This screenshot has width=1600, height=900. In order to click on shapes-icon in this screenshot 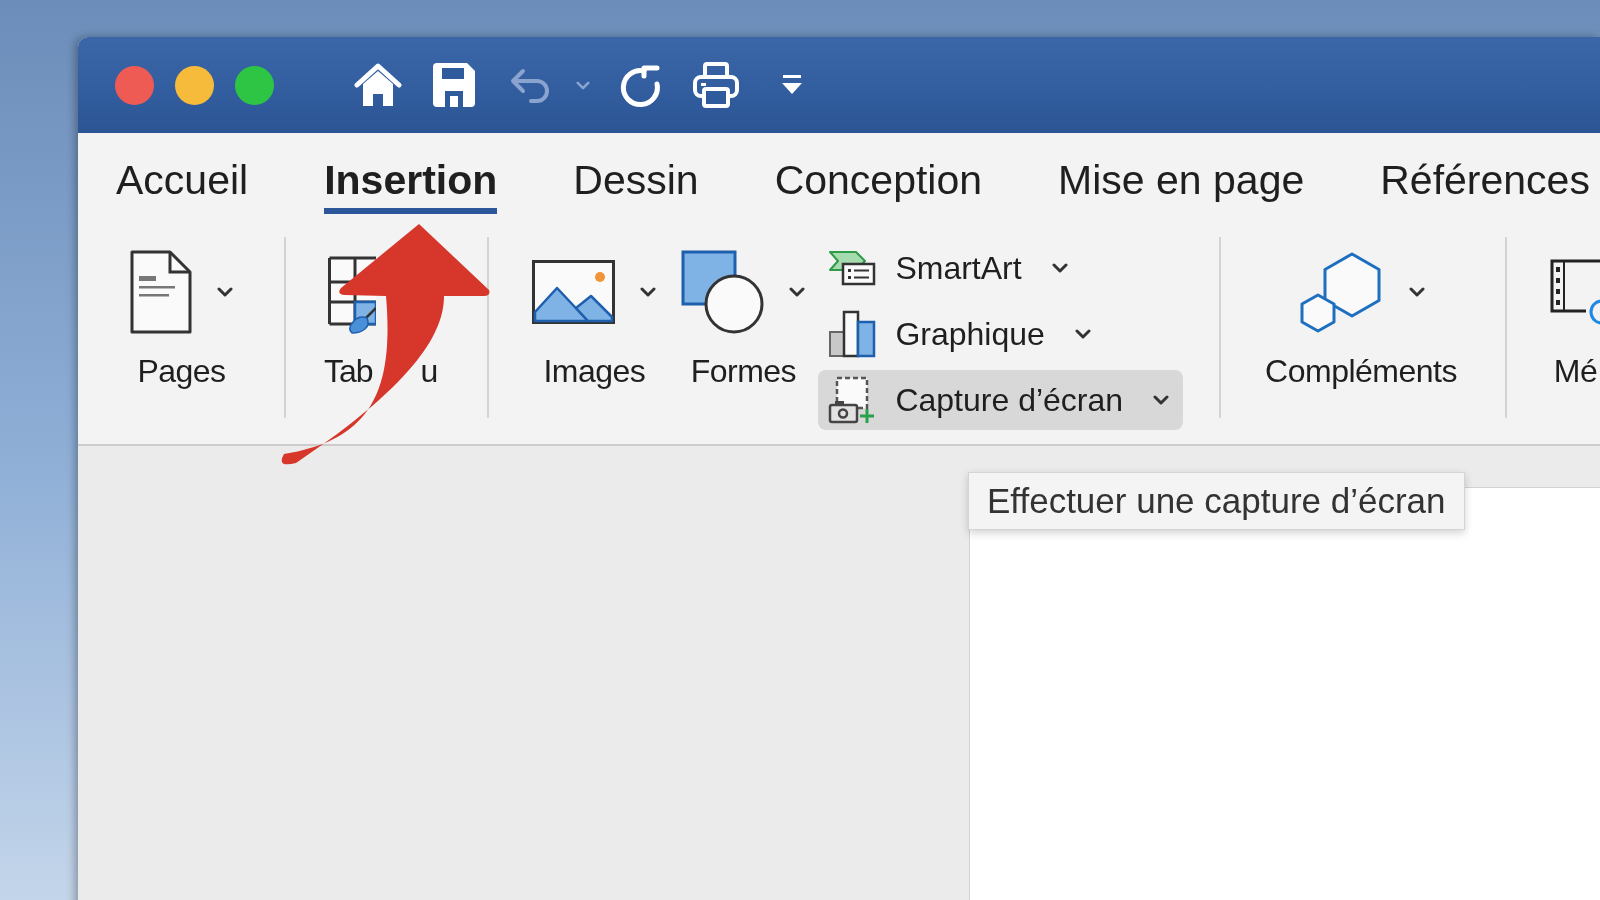, I will do `click(723, 292)`.